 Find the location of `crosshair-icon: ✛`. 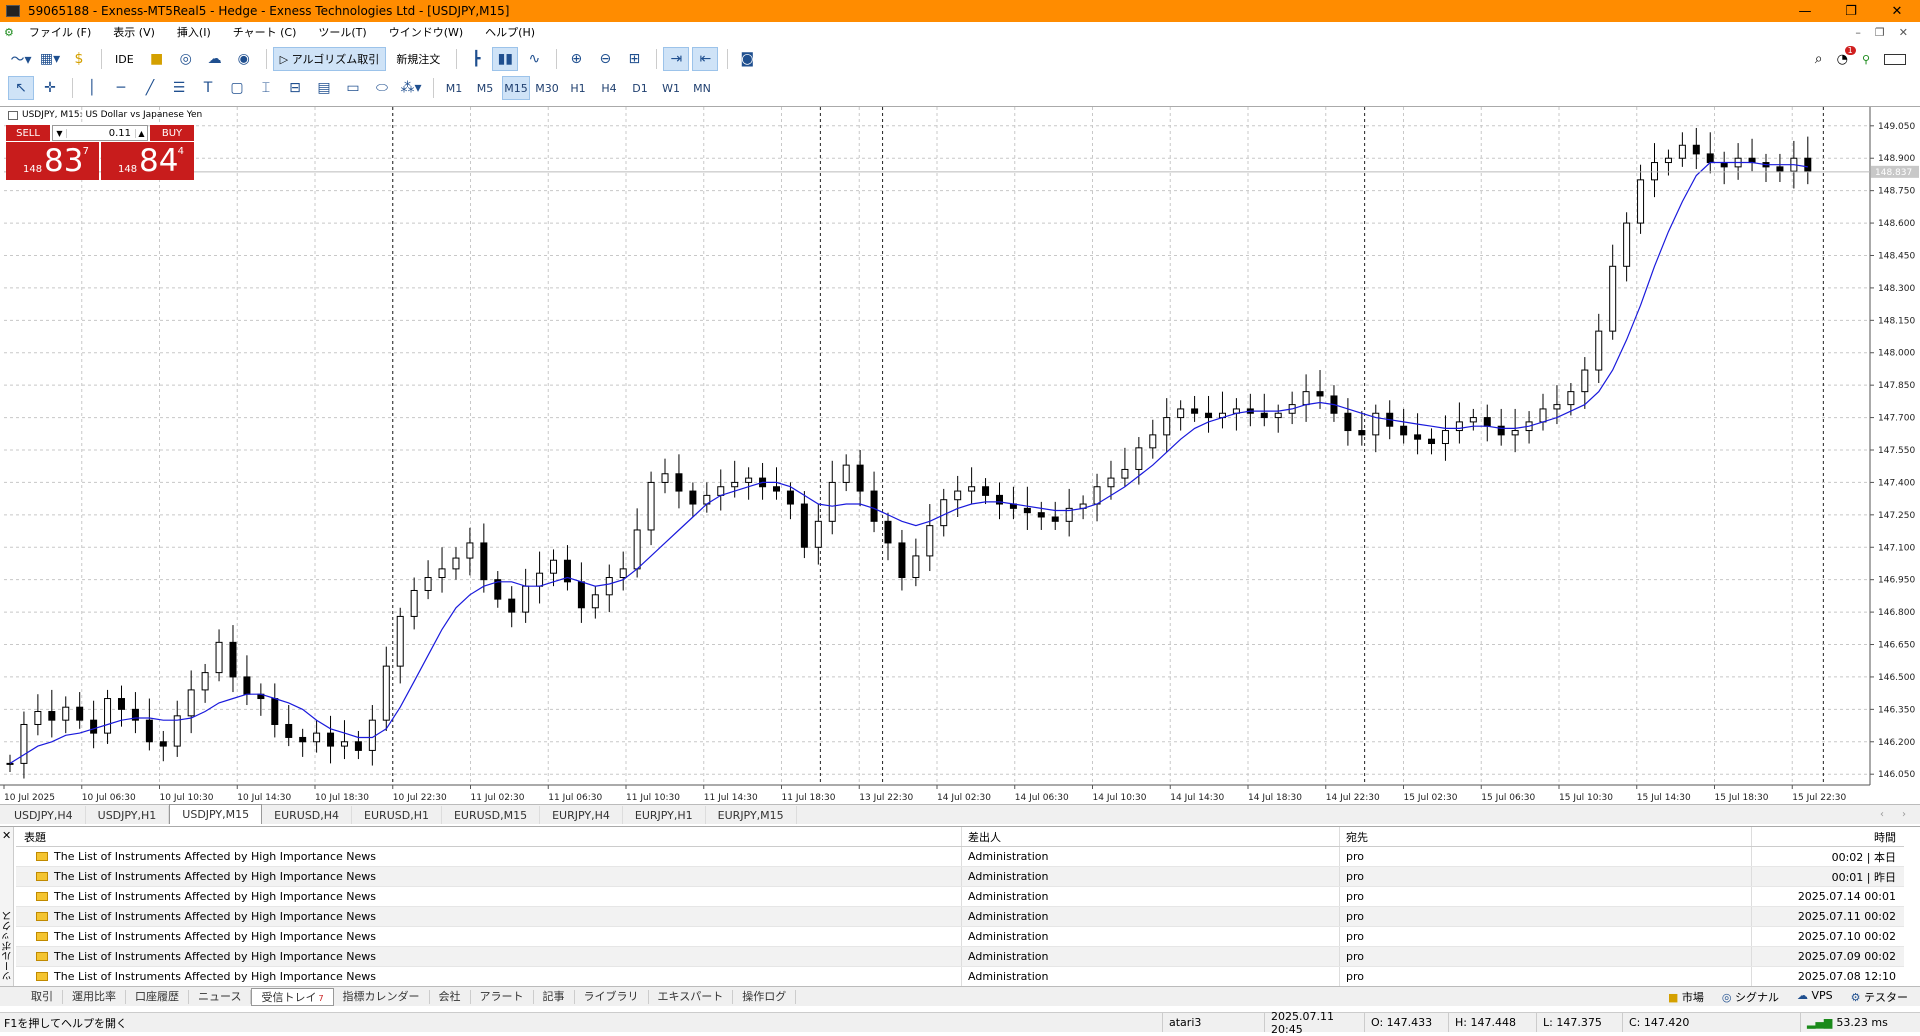

crosshair-icon: ✛ is located at coordinates (50, 88).